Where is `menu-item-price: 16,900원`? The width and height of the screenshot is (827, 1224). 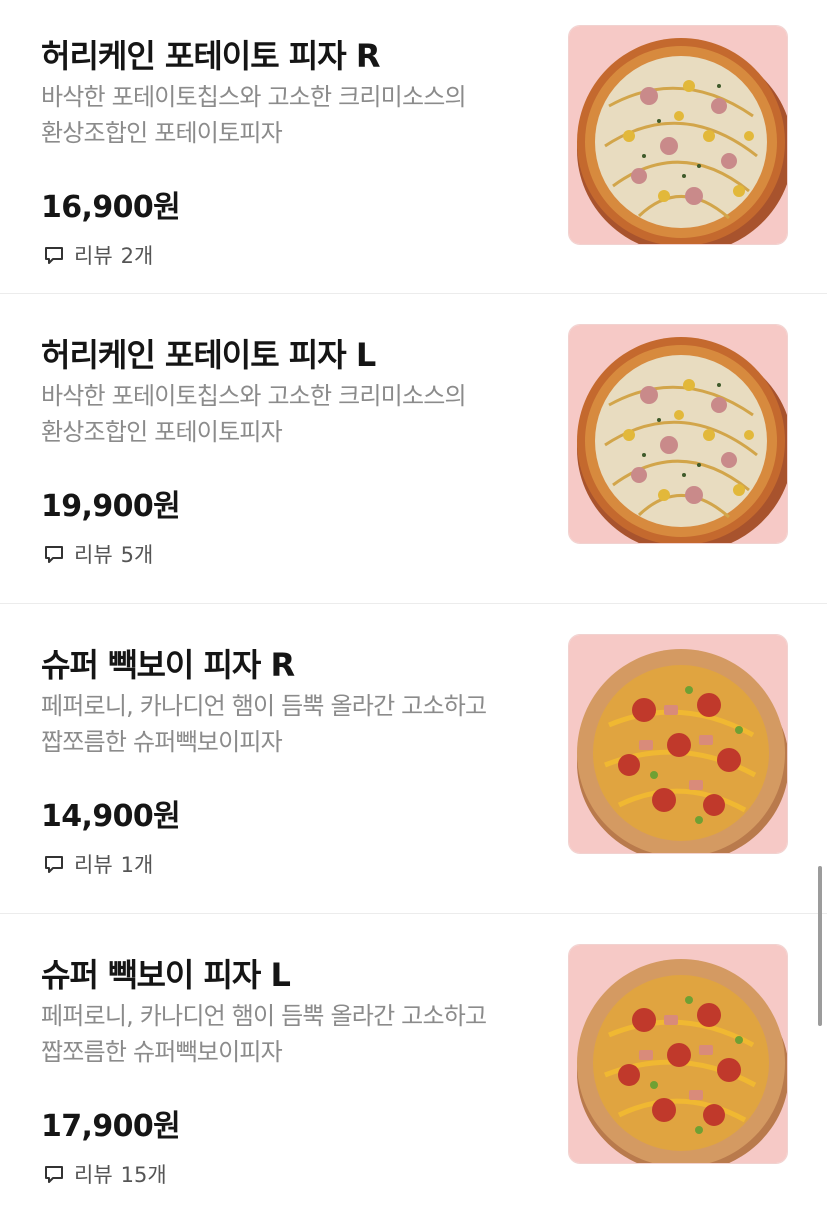
menu-item-price: 16,900원 is located at coordinates (111, 207).